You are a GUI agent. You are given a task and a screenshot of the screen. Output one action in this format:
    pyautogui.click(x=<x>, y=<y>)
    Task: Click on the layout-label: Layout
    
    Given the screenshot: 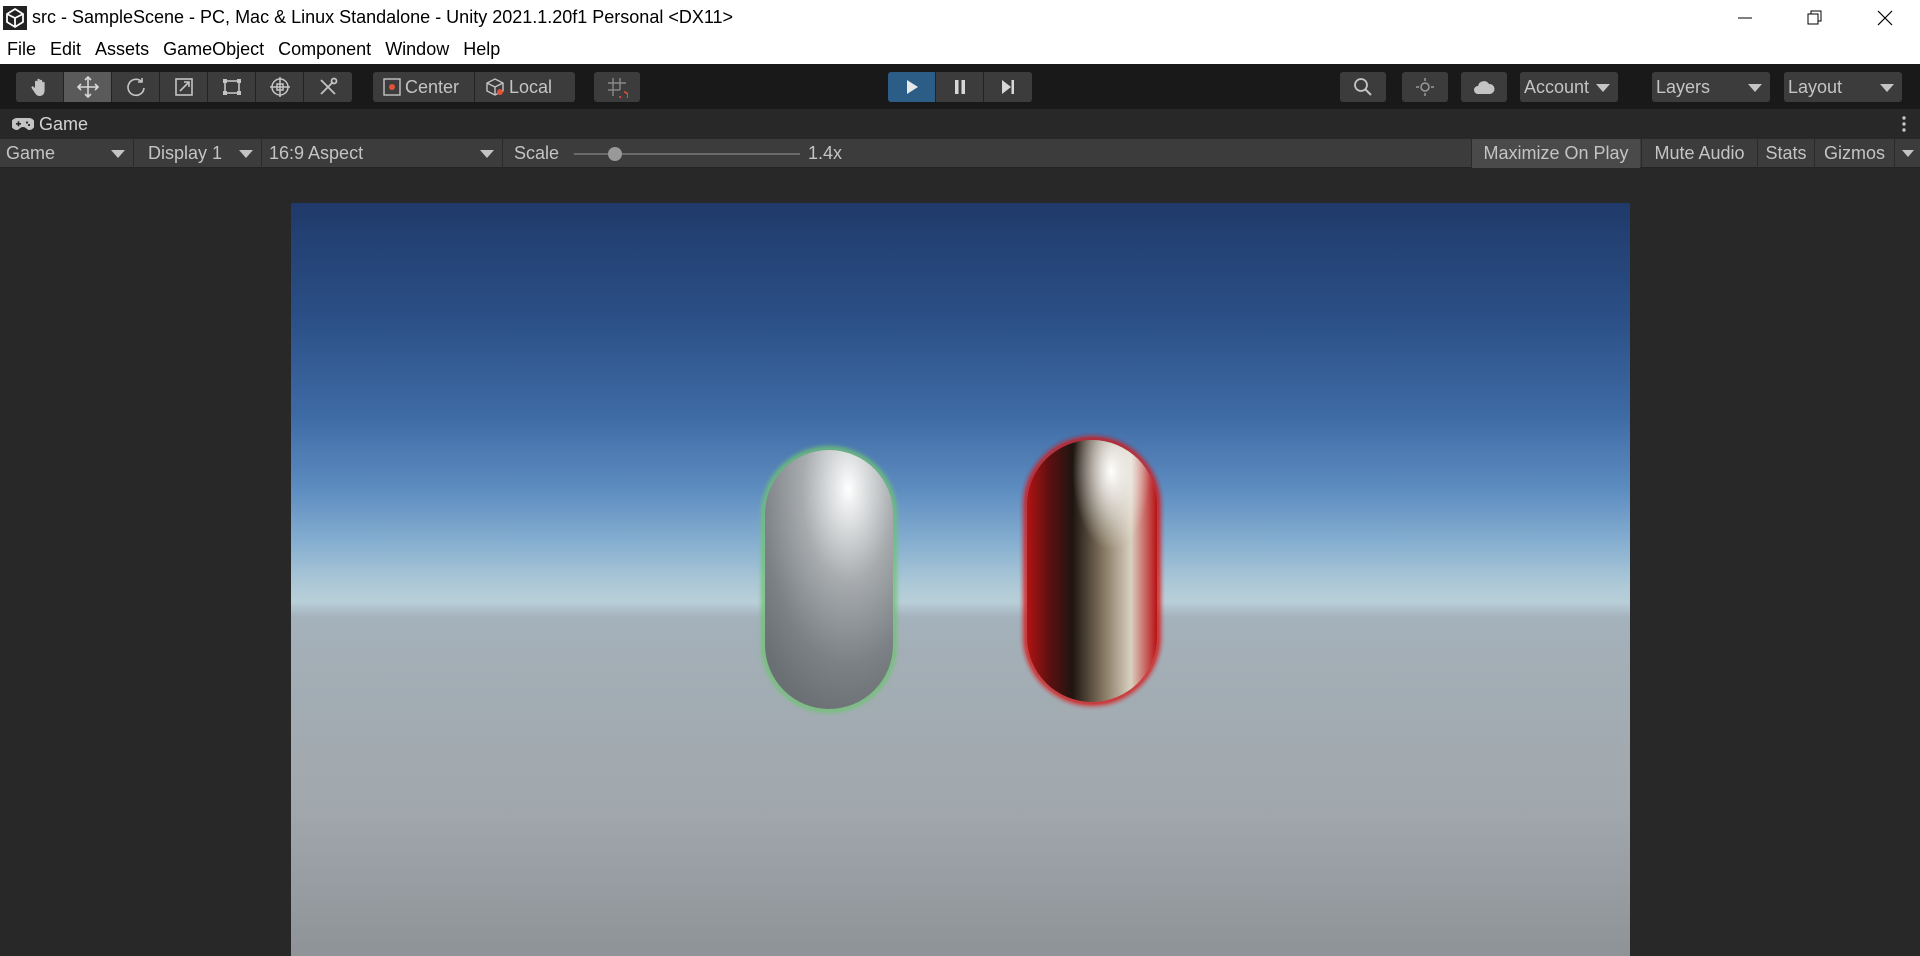 What is the action you would take?
    pyautogui.click(x=1815, y=86)
    